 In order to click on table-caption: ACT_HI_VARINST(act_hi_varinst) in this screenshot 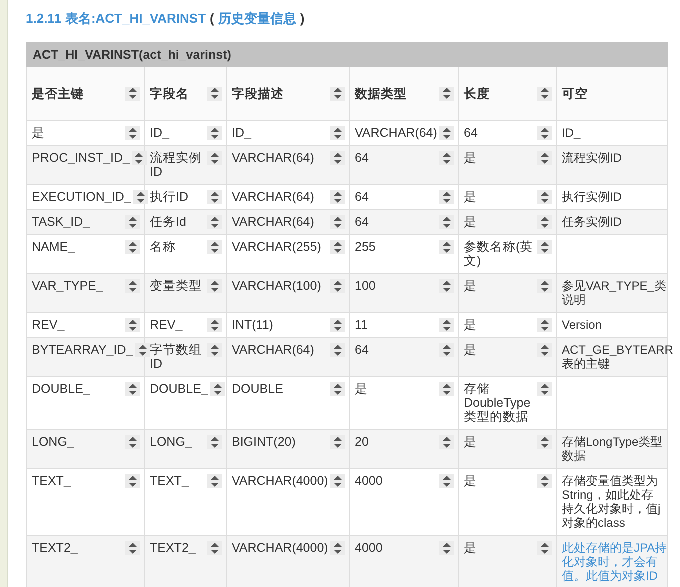, I will do `click(347, 54)`.